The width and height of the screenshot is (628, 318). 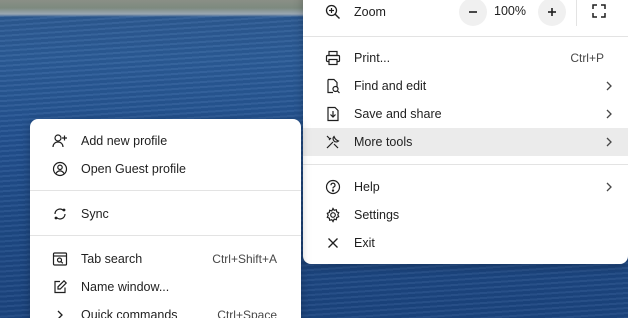 I want to click on tools-icon, so click(x=333, y=142).